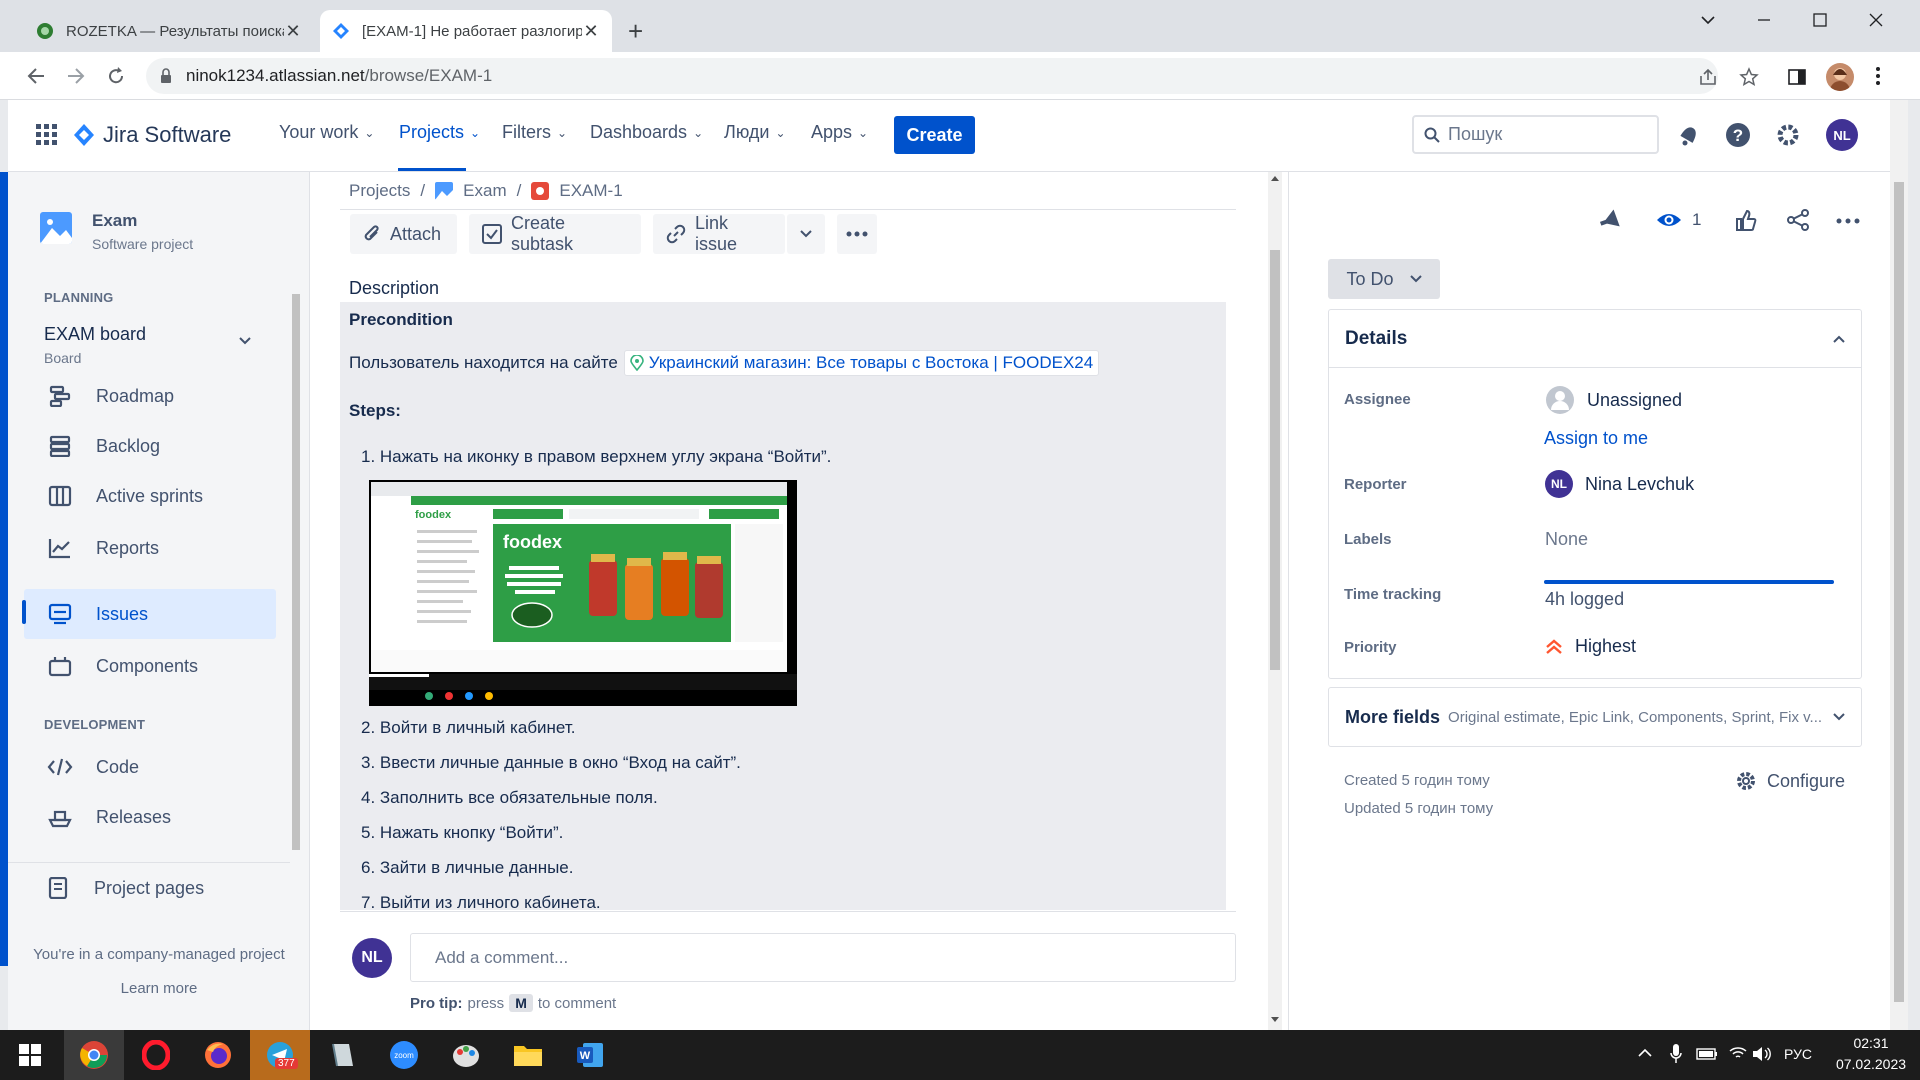  I want to click on configure-button: Configure, so click(1790, 781).